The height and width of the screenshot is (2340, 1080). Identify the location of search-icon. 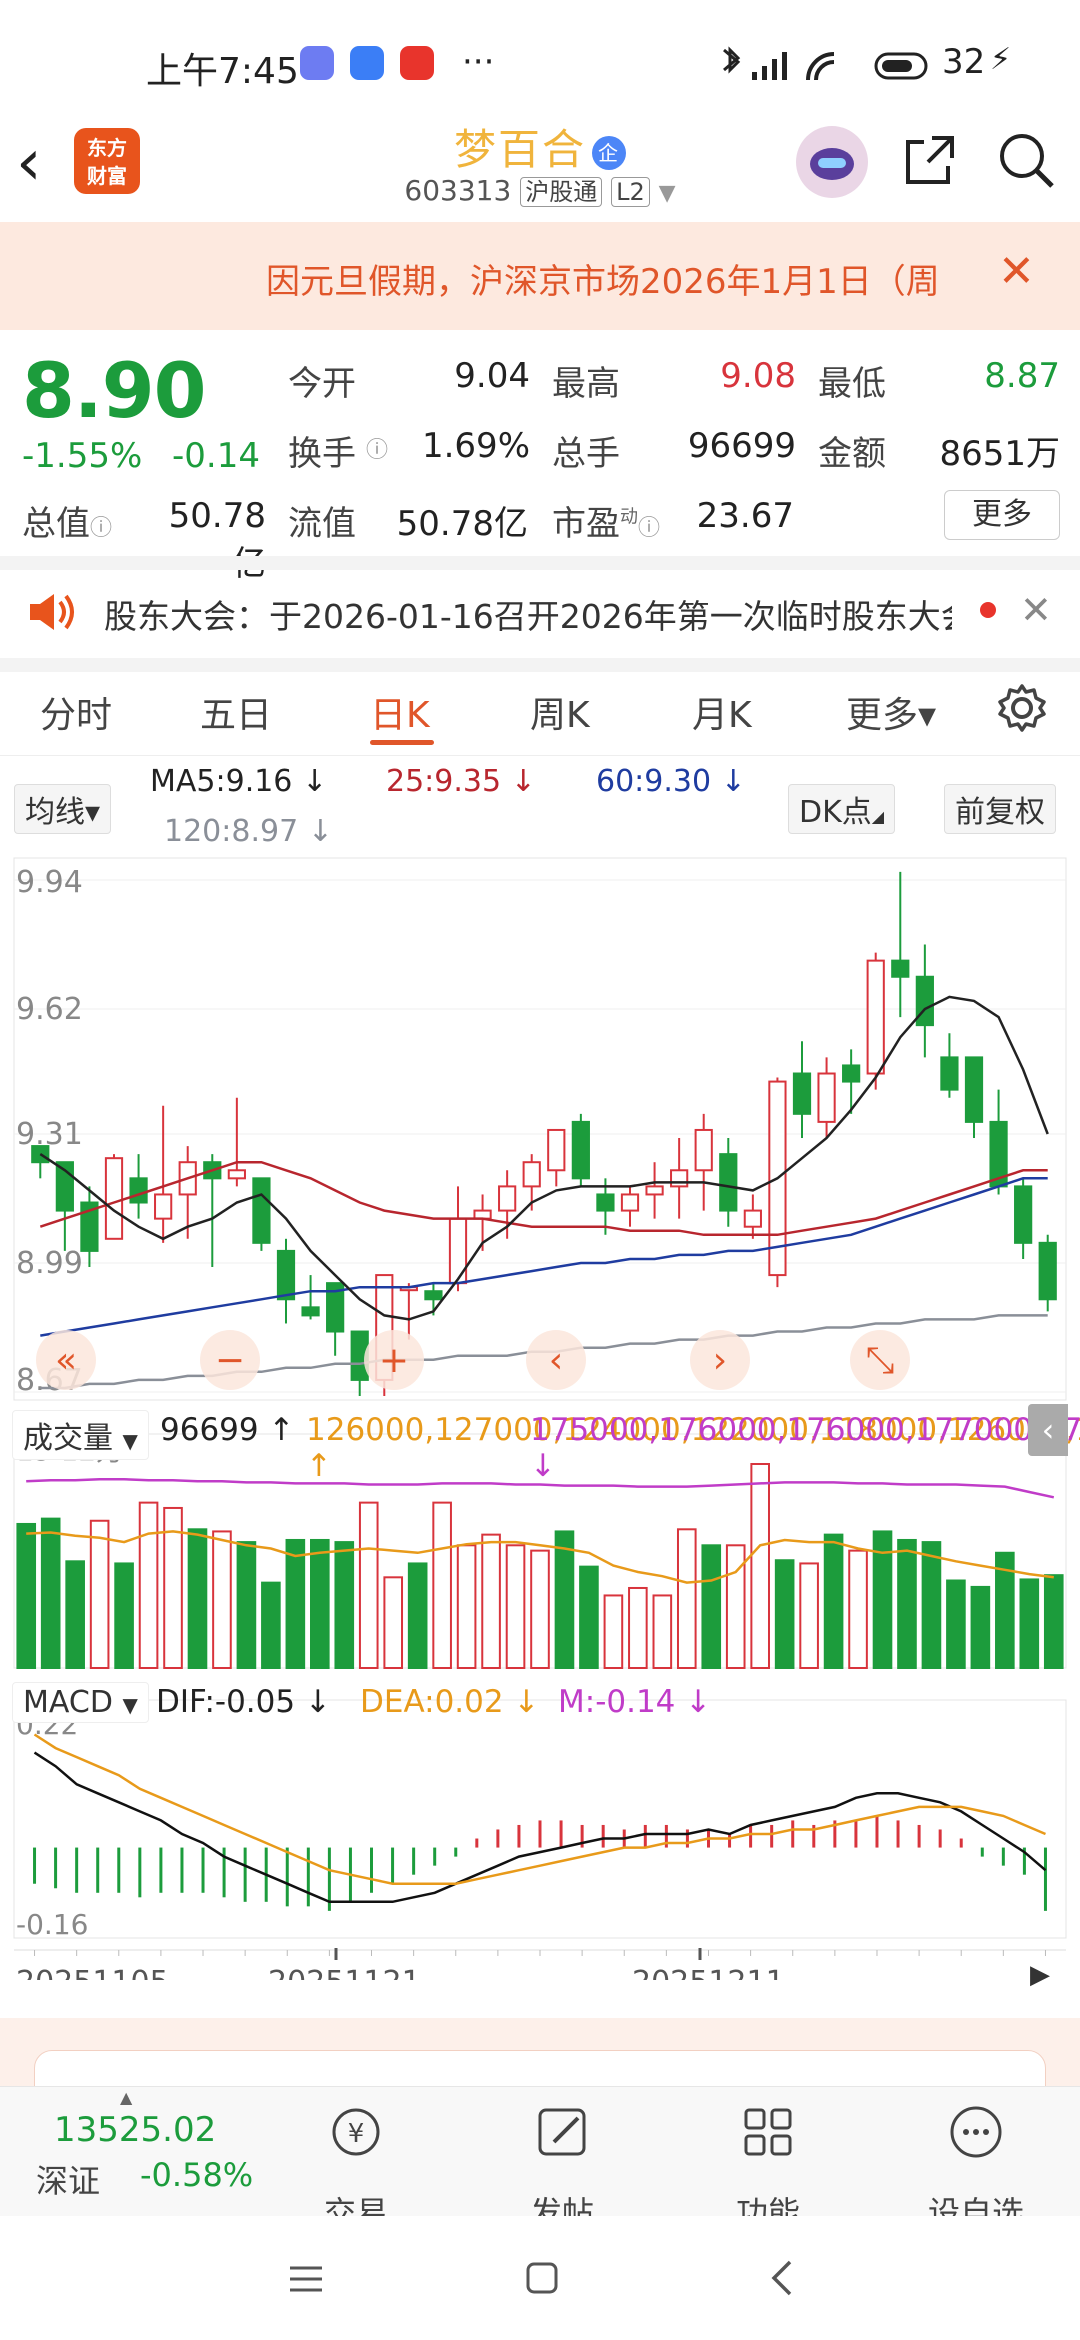
(1026, 160).